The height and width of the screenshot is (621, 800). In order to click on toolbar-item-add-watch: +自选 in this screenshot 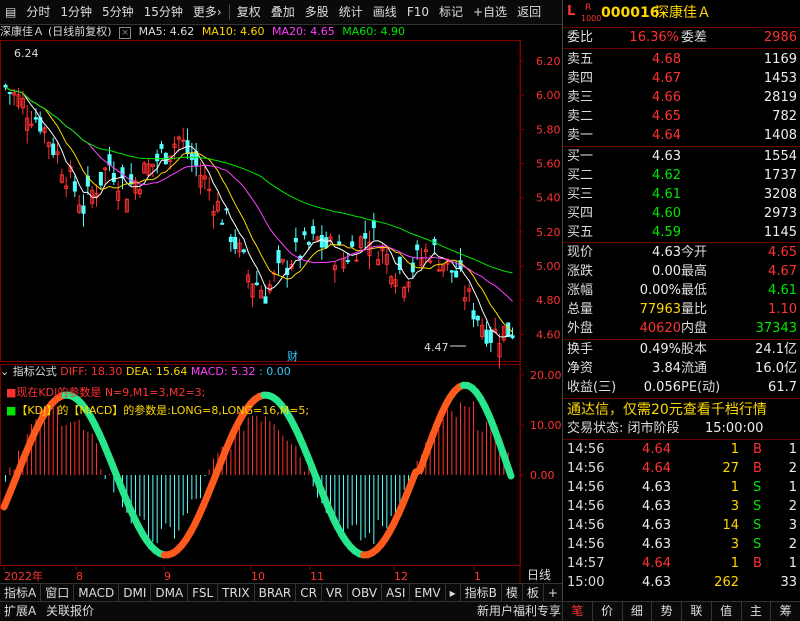, I will do `click(490, 12)`.